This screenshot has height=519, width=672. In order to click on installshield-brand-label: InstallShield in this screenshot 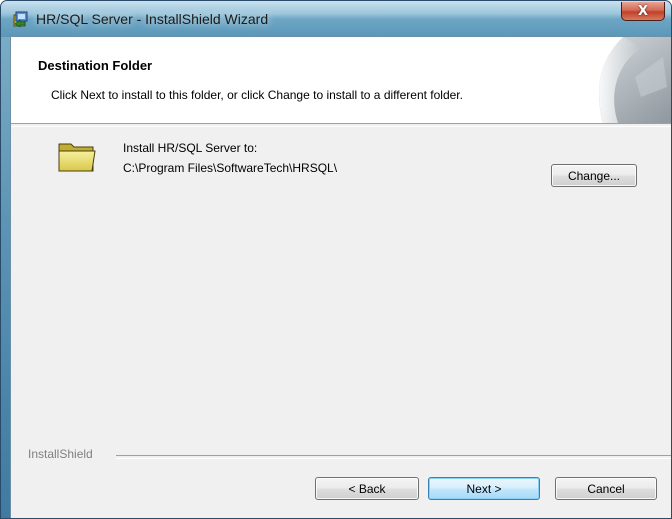, I will do `click(60, 454)`.